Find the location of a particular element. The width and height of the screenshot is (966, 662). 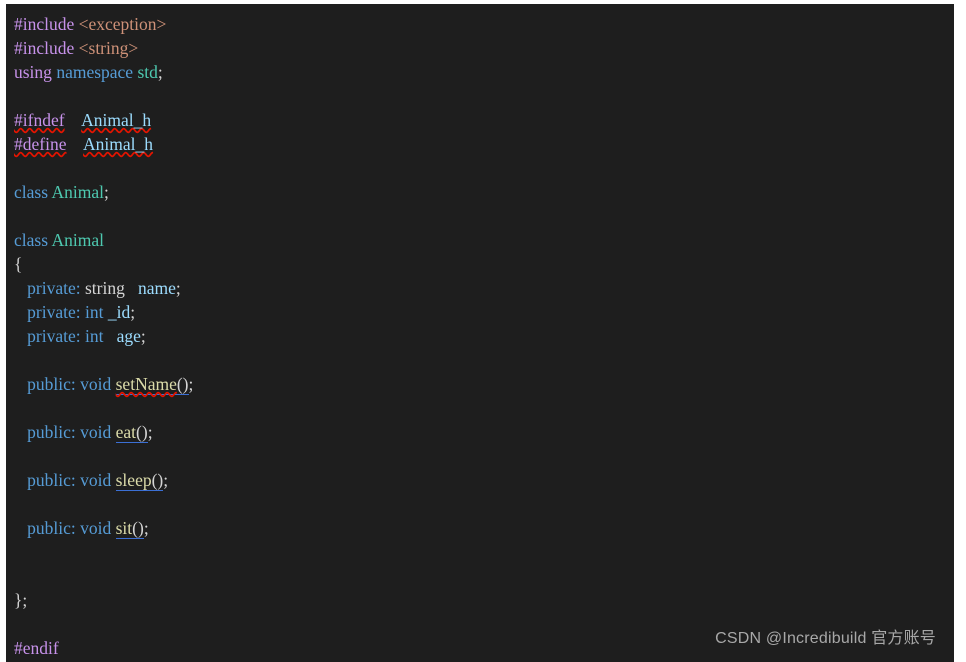

code-line: private: string name; is located at coordinates (484, 288).